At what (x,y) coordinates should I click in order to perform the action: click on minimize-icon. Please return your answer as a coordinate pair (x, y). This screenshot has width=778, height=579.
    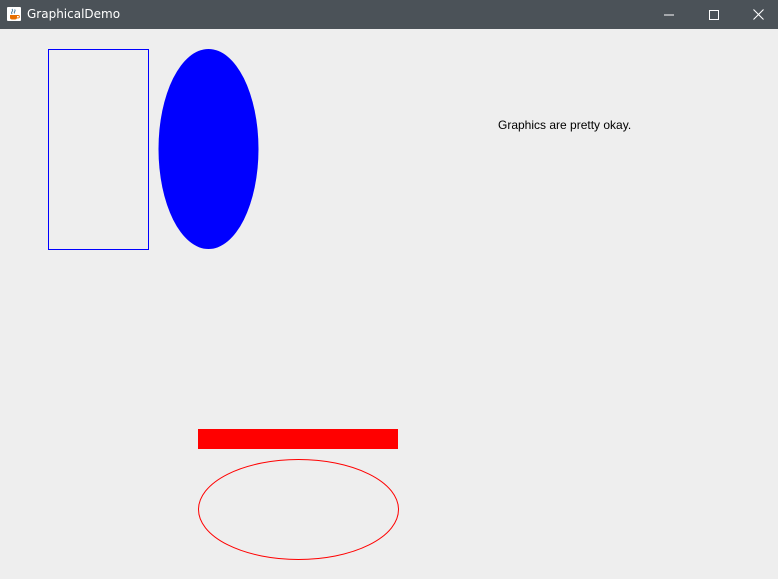
    Looking at the image, I should click on (668, 14).